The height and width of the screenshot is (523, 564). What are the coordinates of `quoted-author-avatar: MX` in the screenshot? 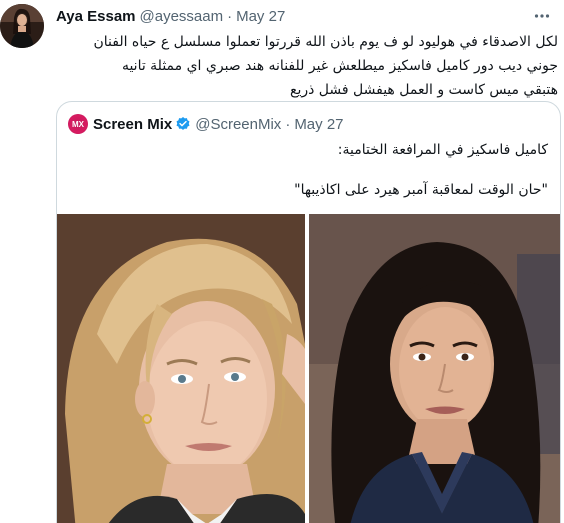 It's located at (78, 124).